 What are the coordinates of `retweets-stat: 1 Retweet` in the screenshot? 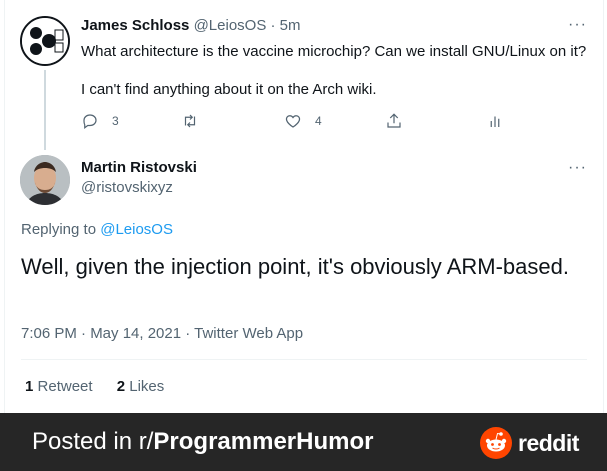 It's located at (59, 386).